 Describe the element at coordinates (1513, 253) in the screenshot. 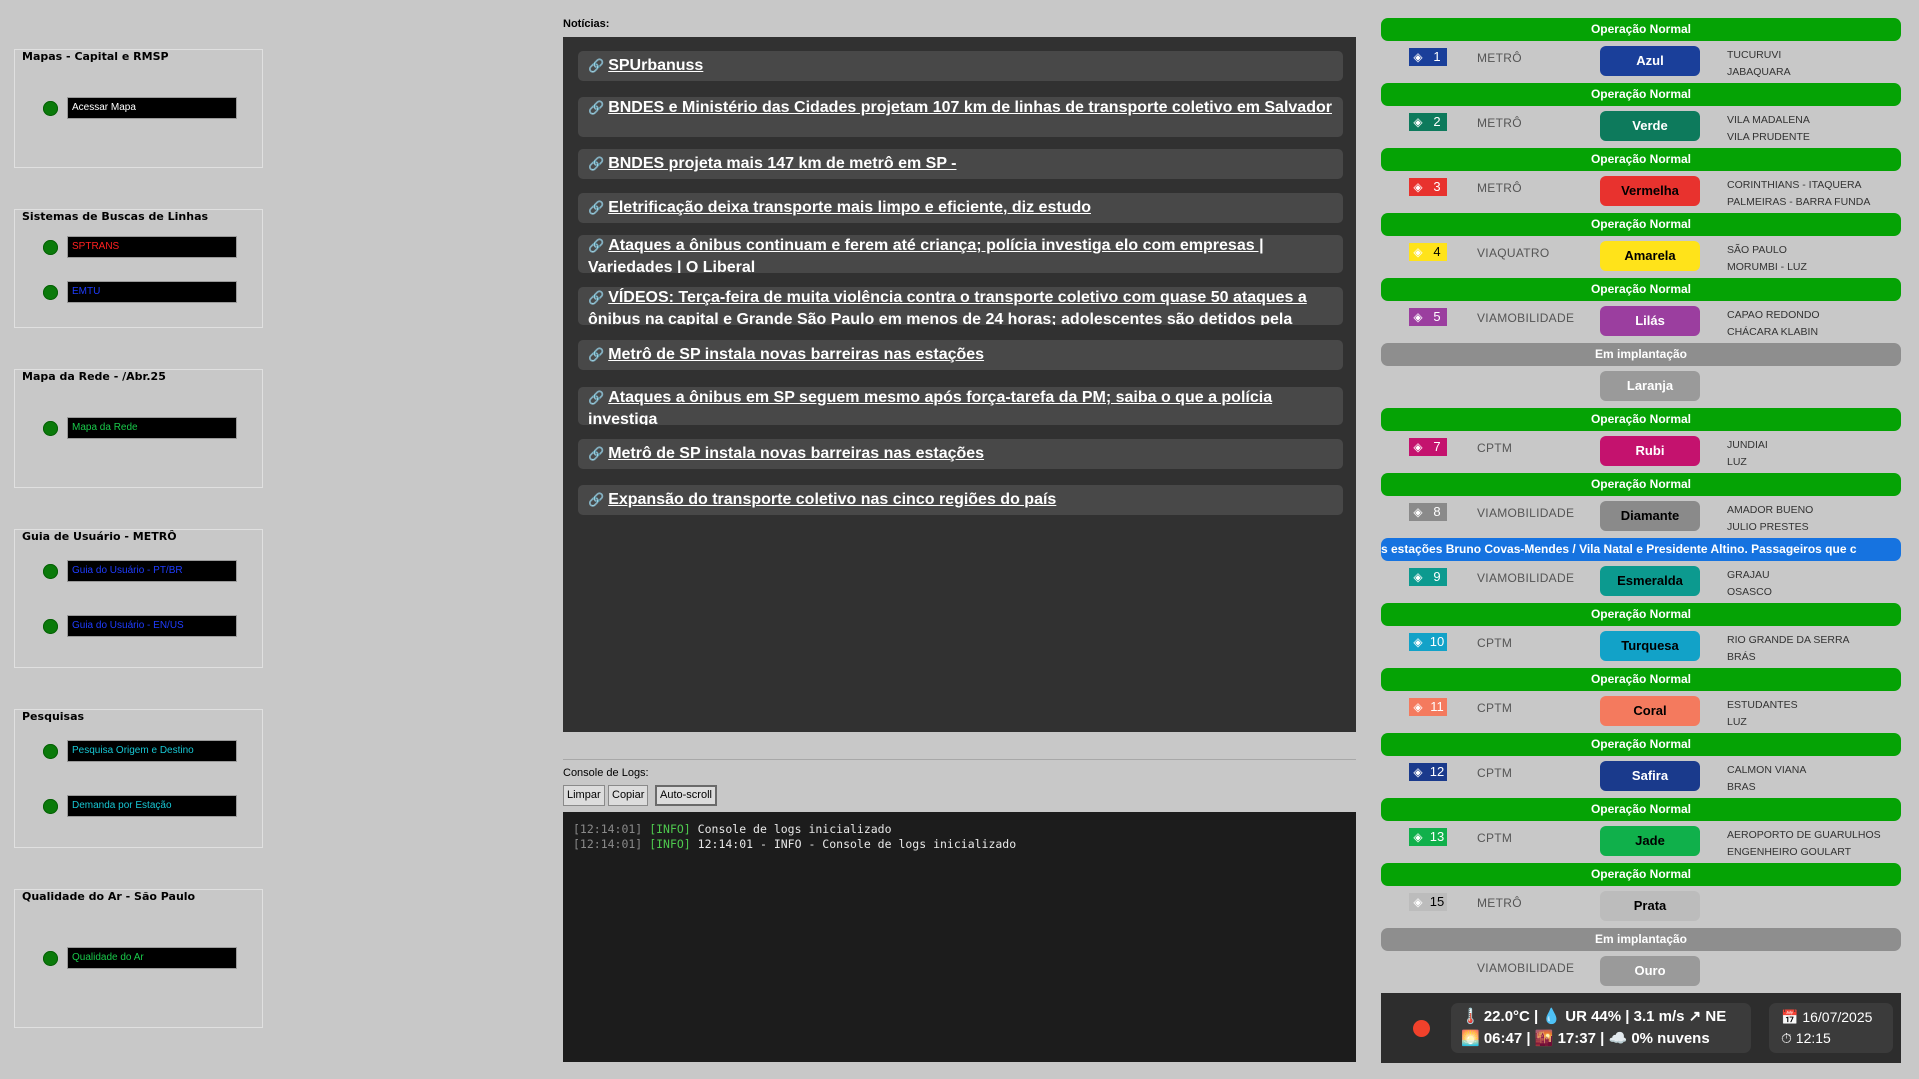

I see `operator-label: VIAQUATRO` at that location.